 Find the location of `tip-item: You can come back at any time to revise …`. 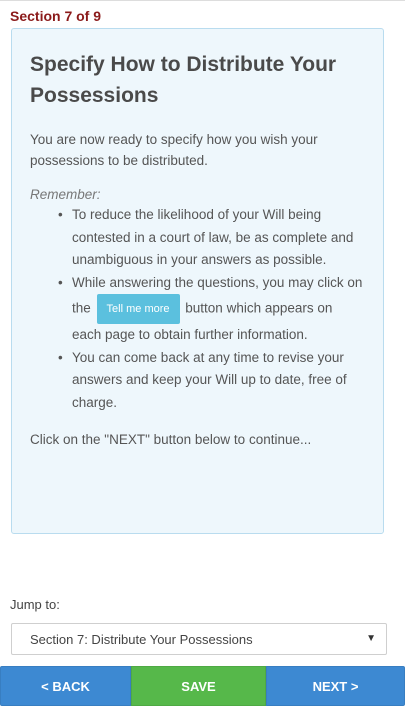

tip-item: You can come back at any time to revise … is located at coordinates (211, 381).